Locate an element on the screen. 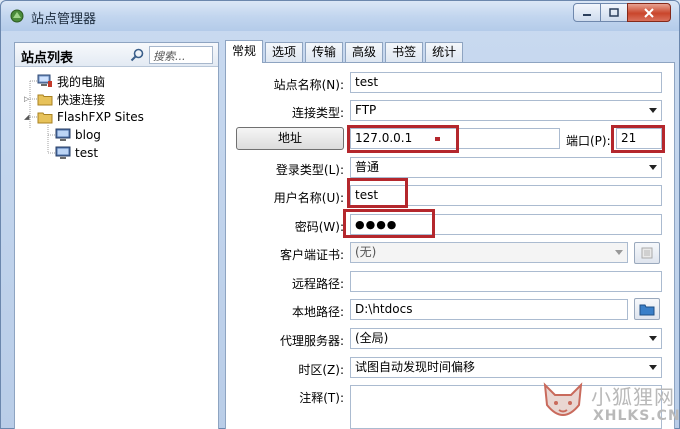  tab-bookmarks: 书签 is located at coordinates (404, 52).